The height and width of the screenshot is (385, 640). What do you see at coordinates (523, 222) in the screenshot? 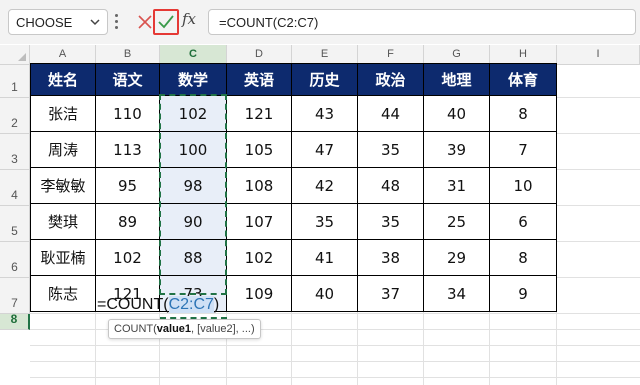
I see `table-cell: 6` at bounding box center [523, 222].